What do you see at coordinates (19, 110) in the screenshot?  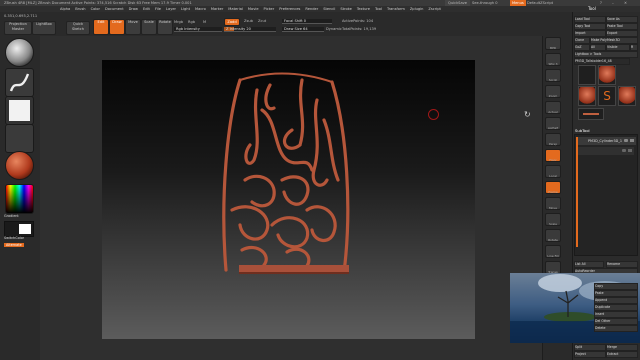 I see `alpha-icon` at bounding box center [19, 110].